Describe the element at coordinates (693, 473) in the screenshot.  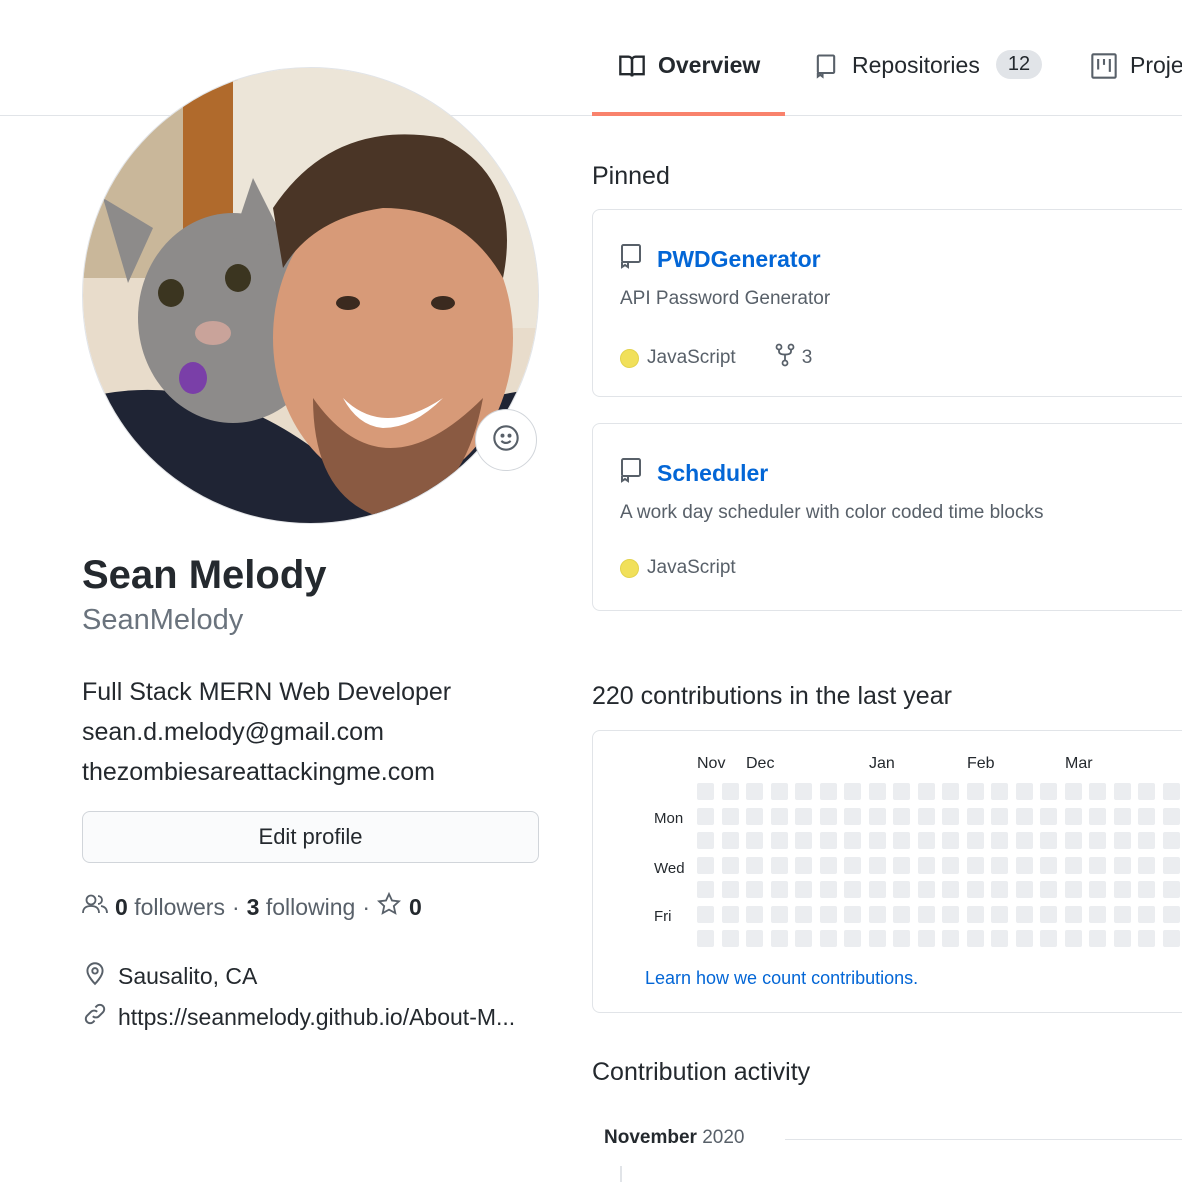
I see `pinned-repo-link: Scheduler` at that location.